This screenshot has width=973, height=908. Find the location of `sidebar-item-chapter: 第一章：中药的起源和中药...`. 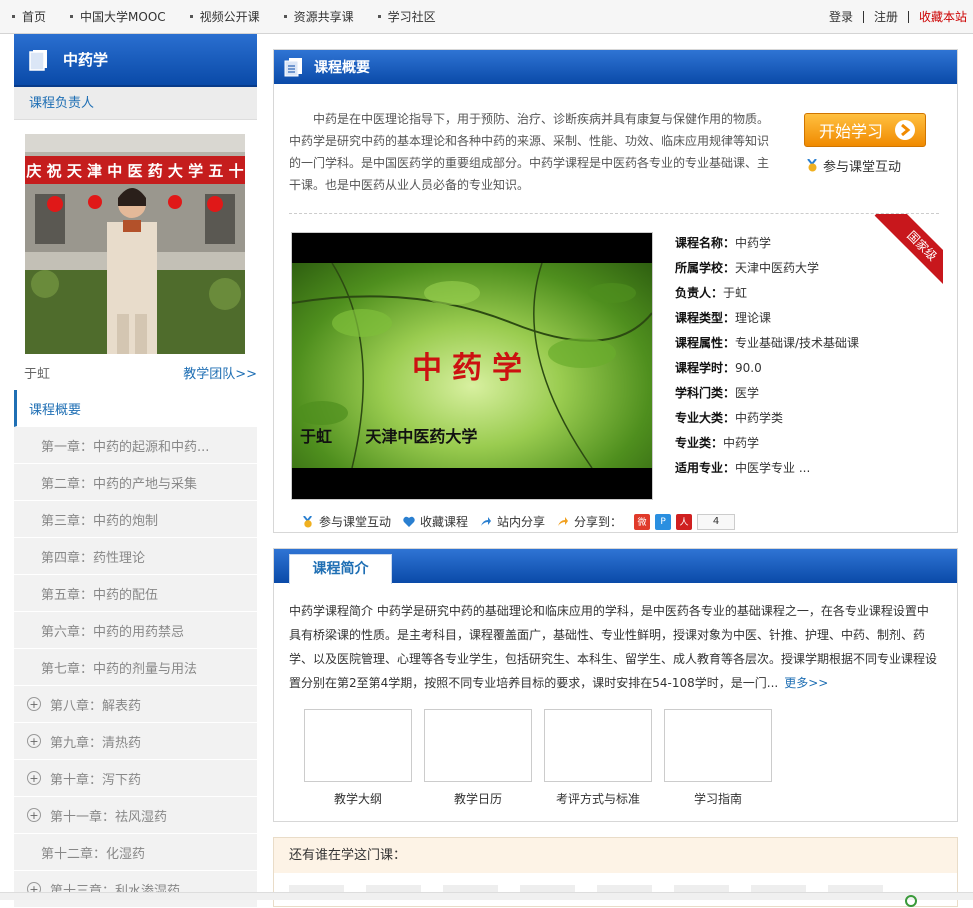

sidebar-item-chapter: 第一章：中药的起源和中药... is located at coordinates (135, 445).